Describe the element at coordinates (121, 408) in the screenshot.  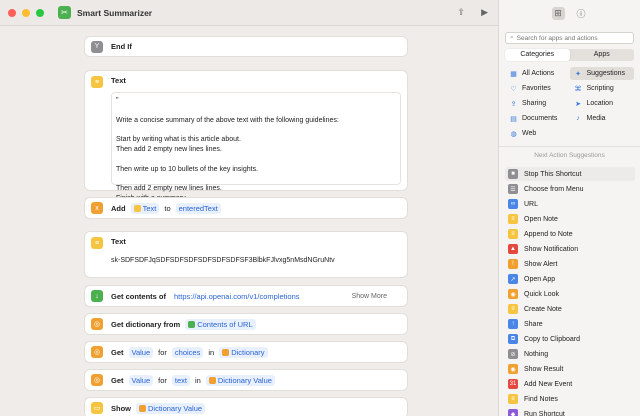
I see `action-label: Show` at that location.